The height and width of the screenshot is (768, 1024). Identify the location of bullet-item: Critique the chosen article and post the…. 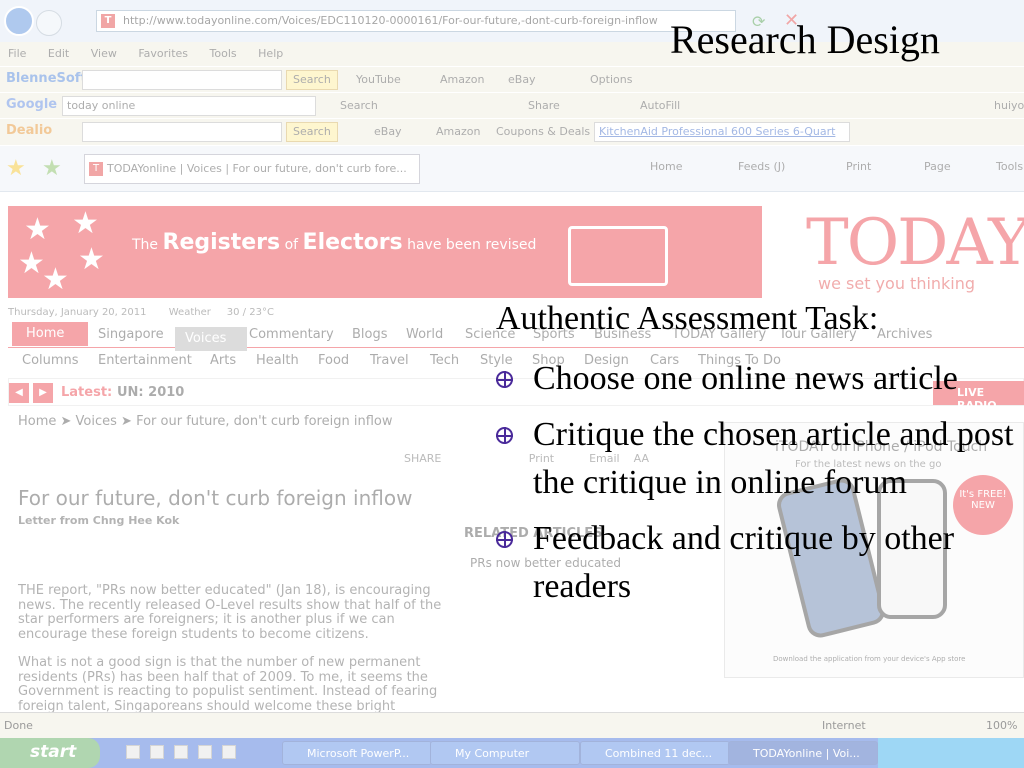
(756, 459).